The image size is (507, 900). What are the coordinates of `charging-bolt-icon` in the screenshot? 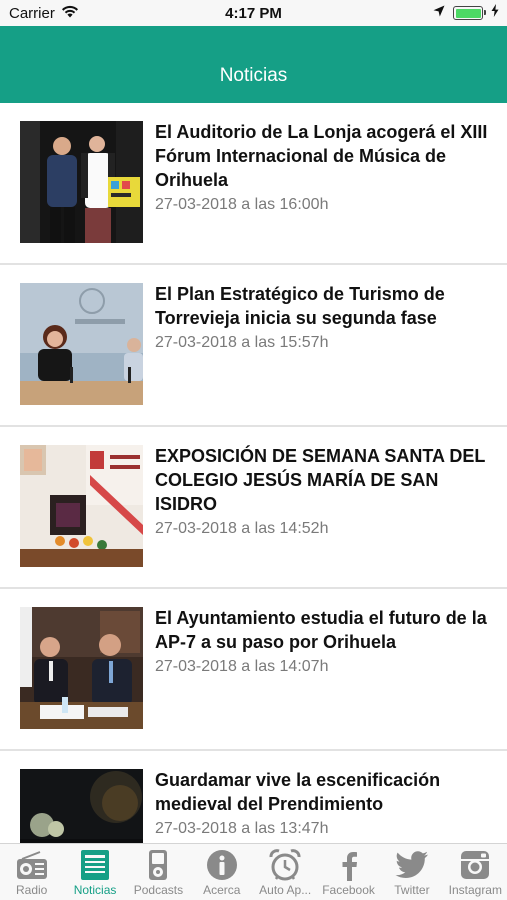 It's located at (495, 13).